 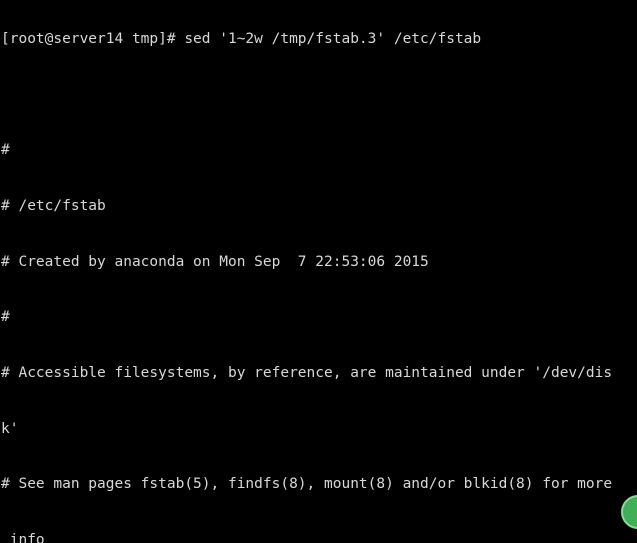 What do you see at coordinates (10, 428) in the screenshot?
I see `terminal-line: k'` at bounding box center [10, 428].